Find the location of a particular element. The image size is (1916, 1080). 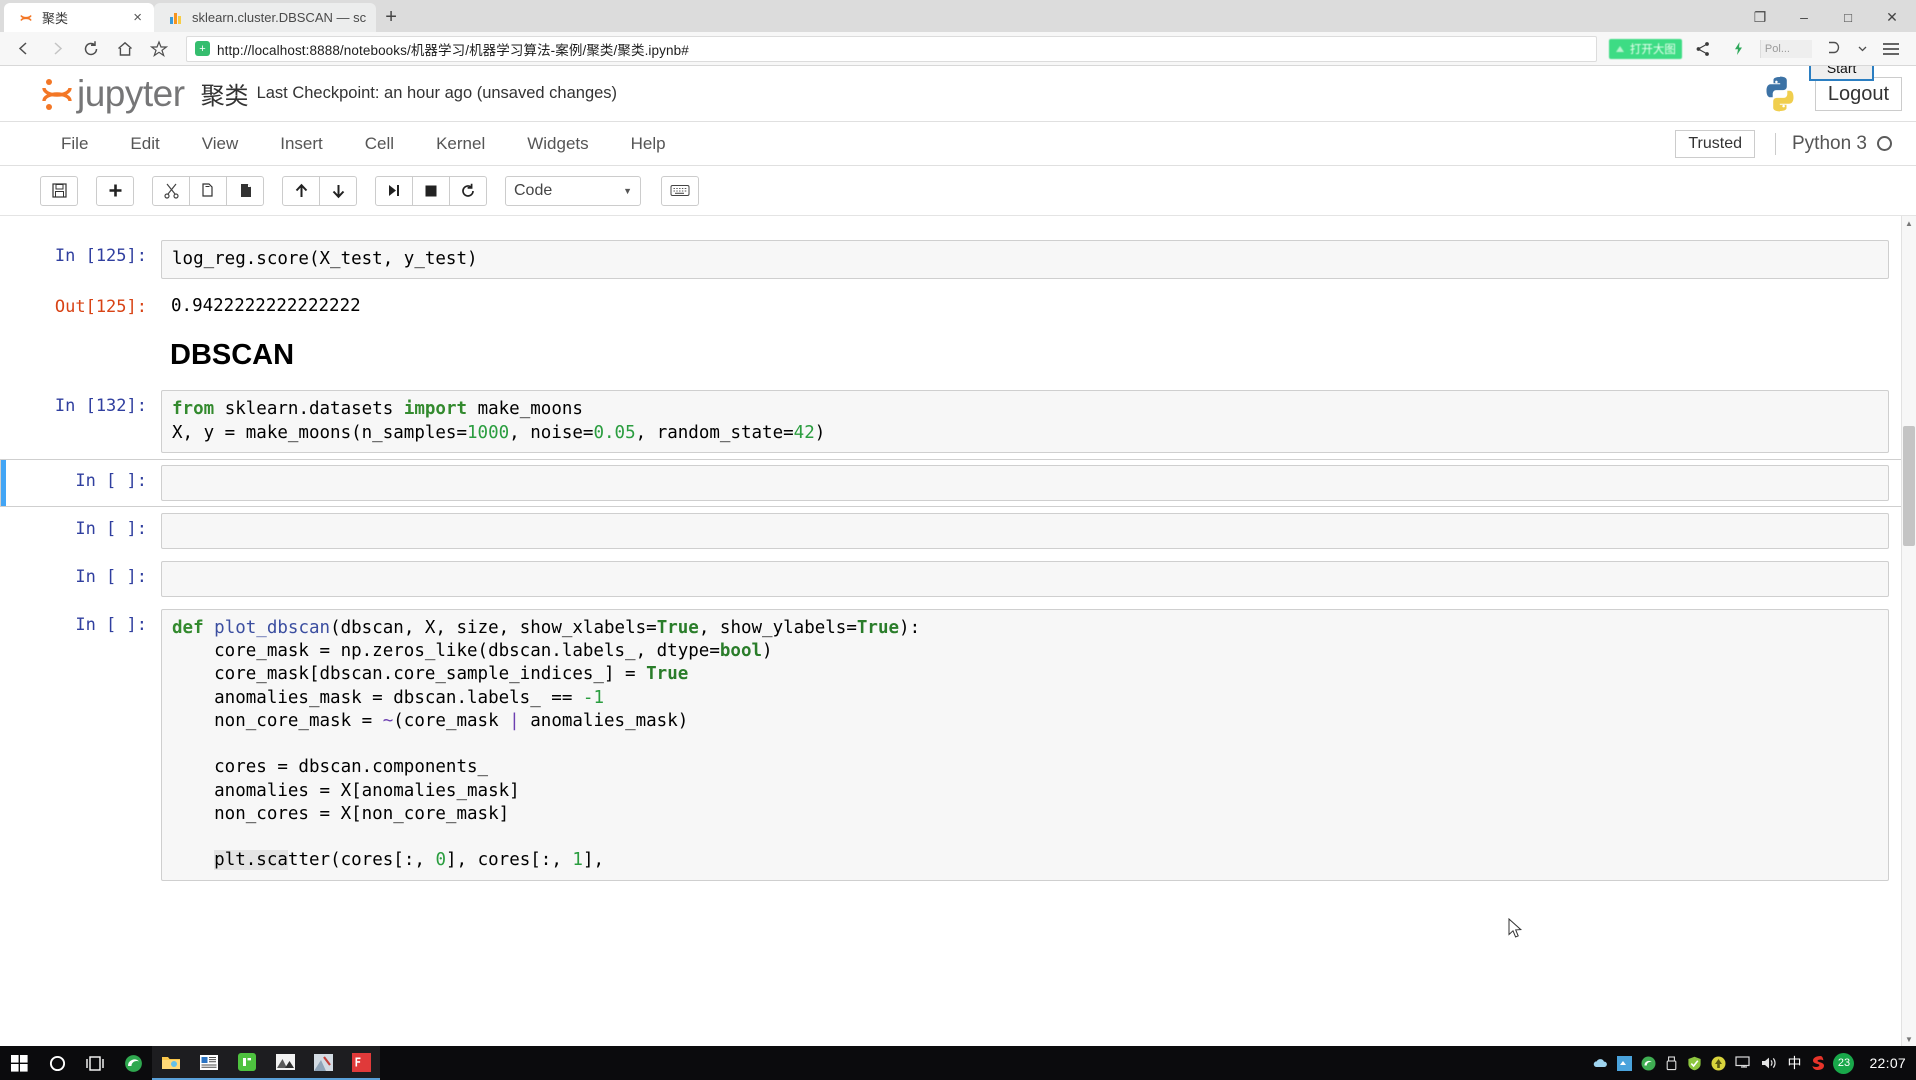

paste-icon is located at coordinates (245, 190).